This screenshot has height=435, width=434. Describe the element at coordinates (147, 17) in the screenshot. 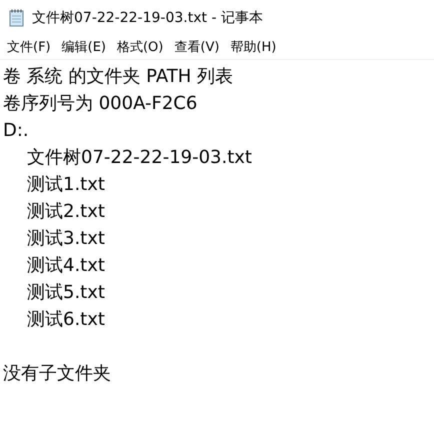

I see `window-title: 文件树07-22-22-19-03.txt - 记事本` at that location.